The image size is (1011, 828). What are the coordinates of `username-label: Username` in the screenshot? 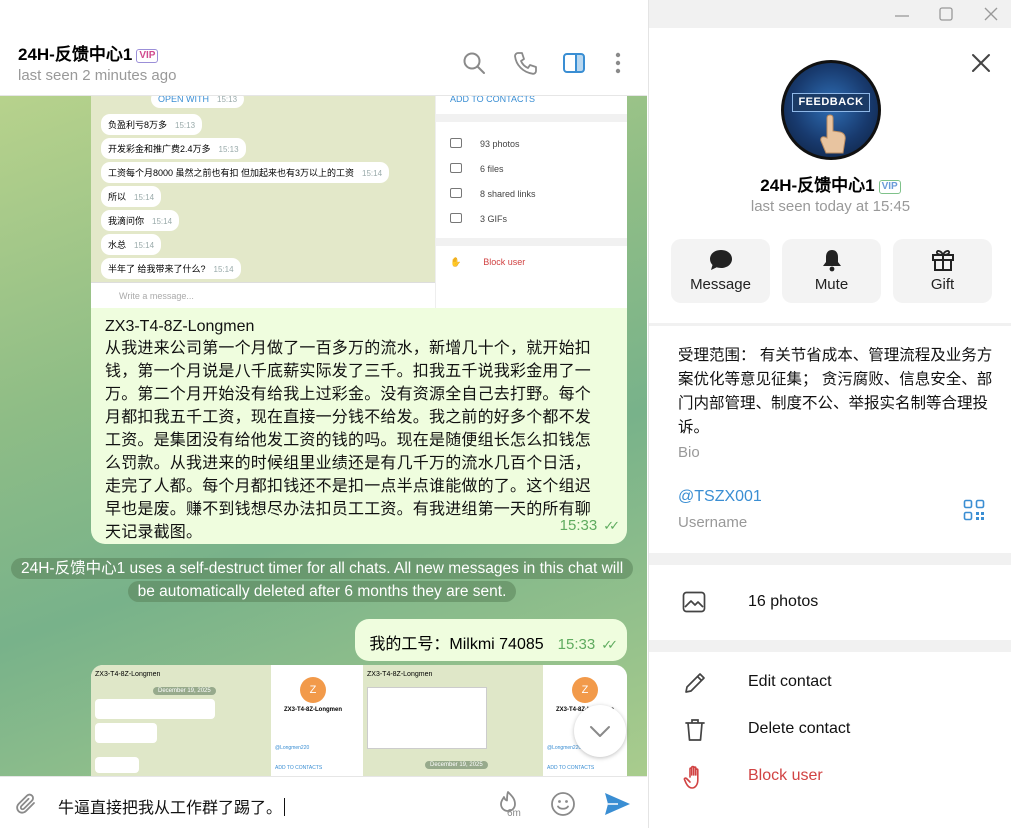 It's located at (713, 522).